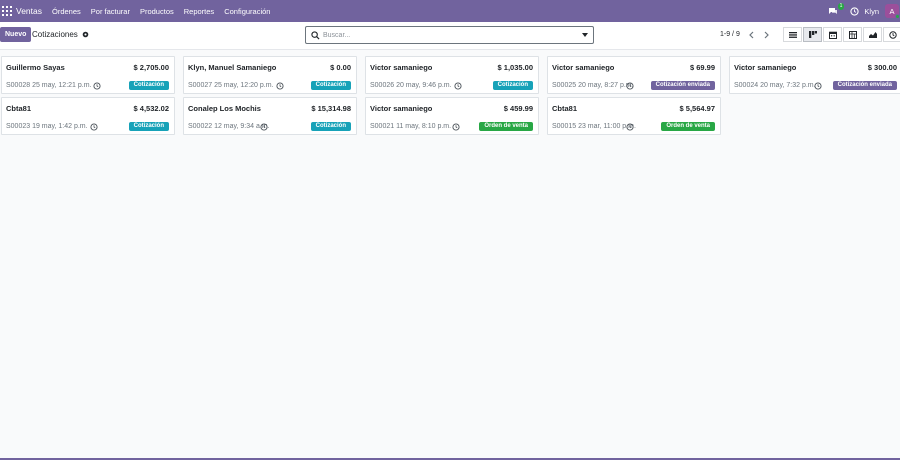 The height and width of the screenshot is (460, 900). What do you see at coordinates (315, 35) in the screenshot?
I see `search-icon` at bounding box center [315, 35].